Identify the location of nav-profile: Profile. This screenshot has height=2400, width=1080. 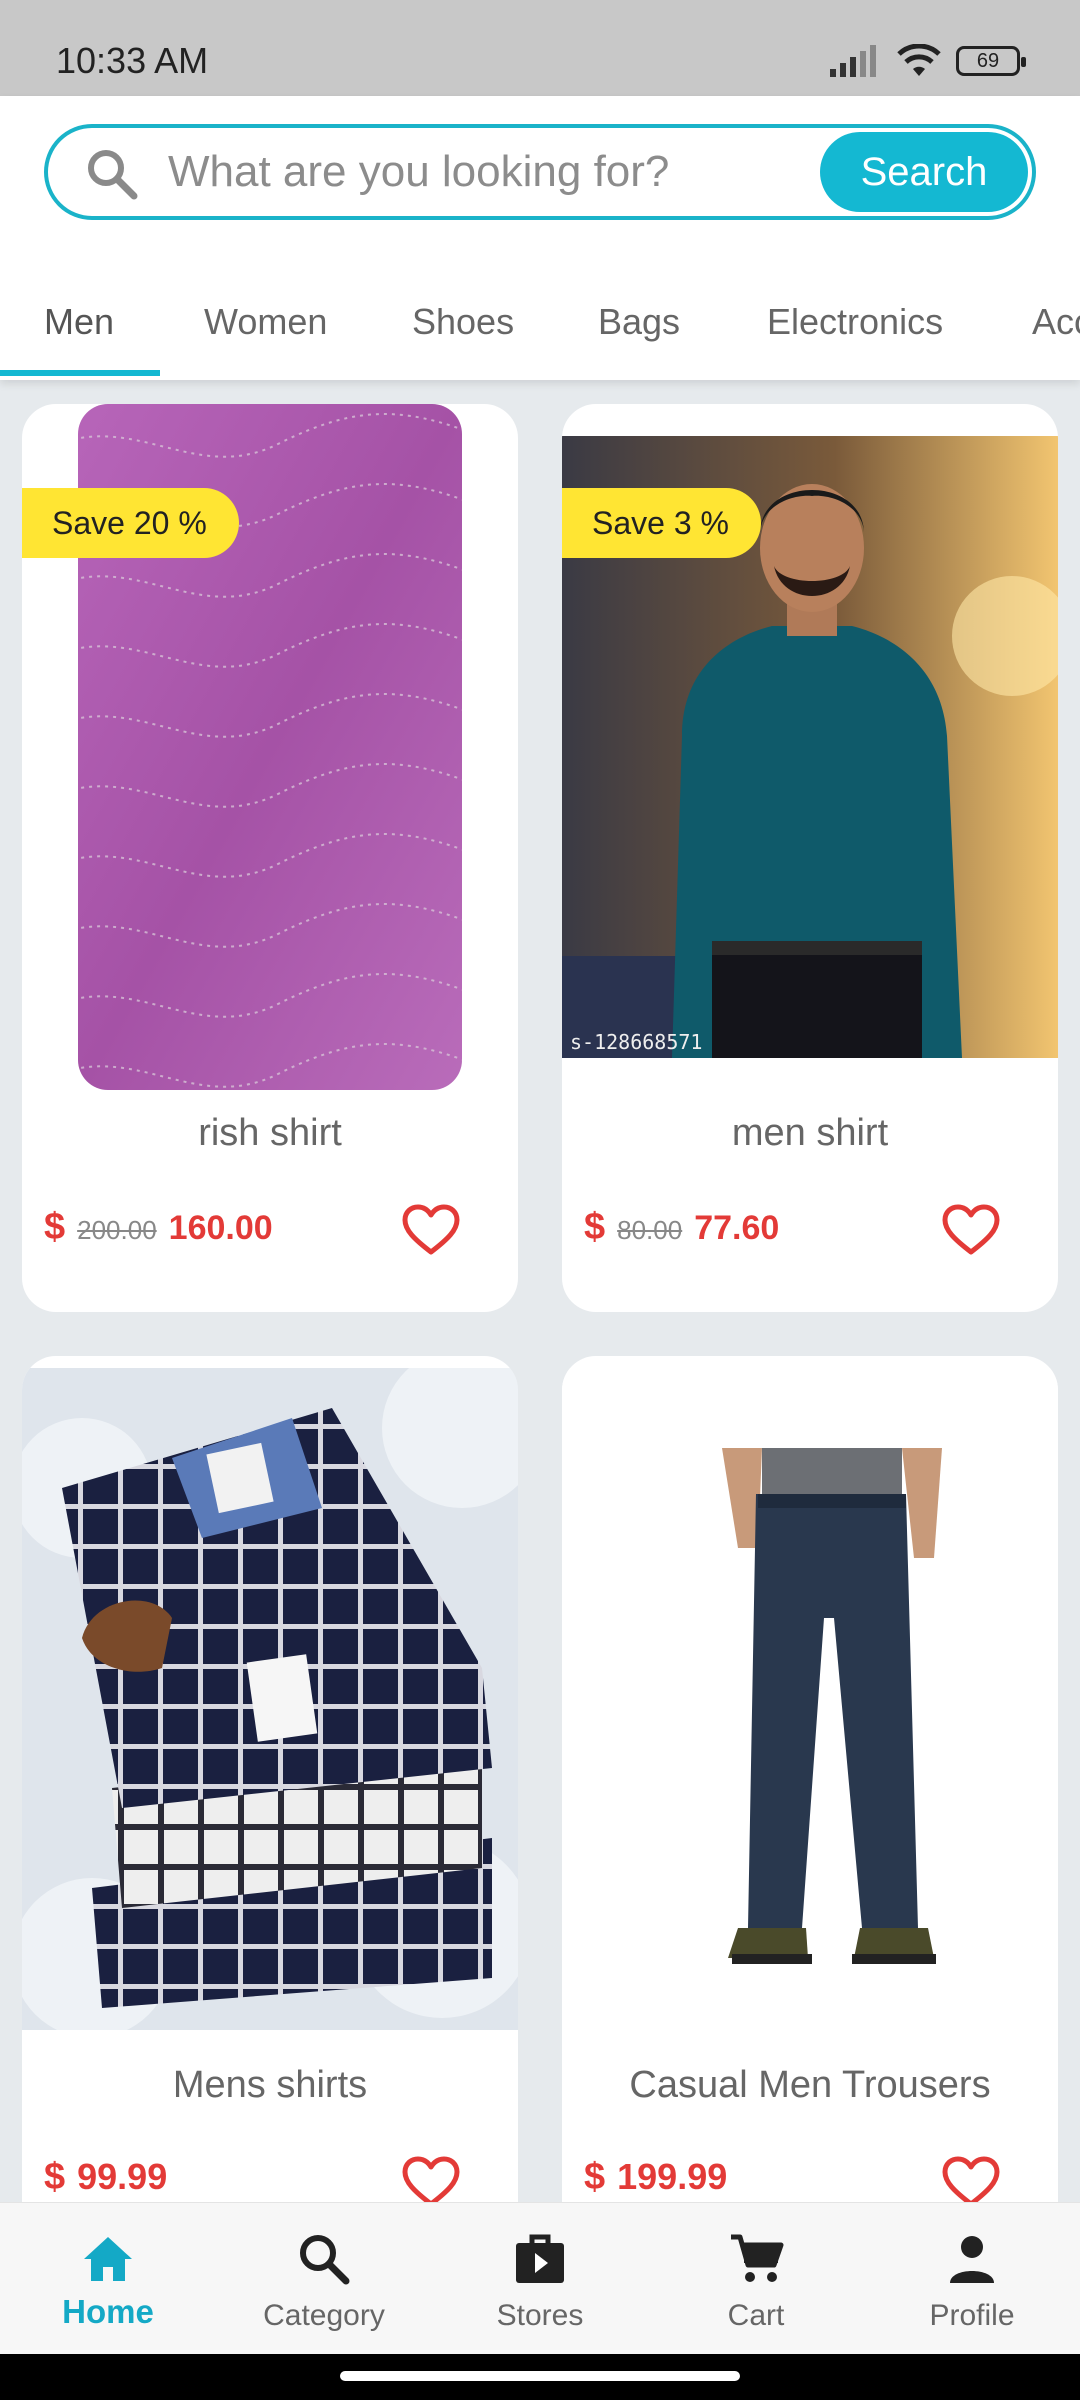
(972, 2279).